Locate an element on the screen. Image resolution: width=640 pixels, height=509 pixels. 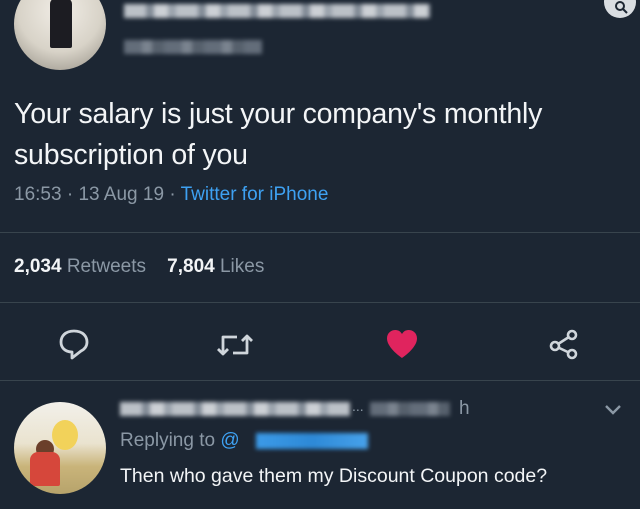
avatar-figure-body is located at coordinates (61, 24).